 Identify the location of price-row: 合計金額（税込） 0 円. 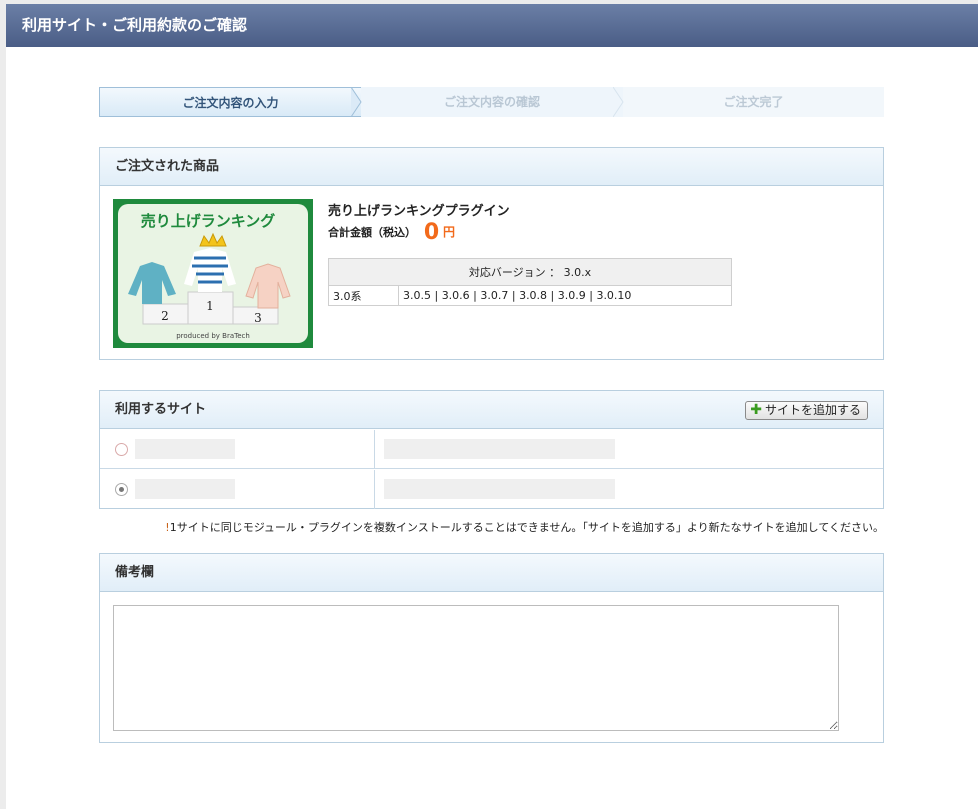
(391, 232).